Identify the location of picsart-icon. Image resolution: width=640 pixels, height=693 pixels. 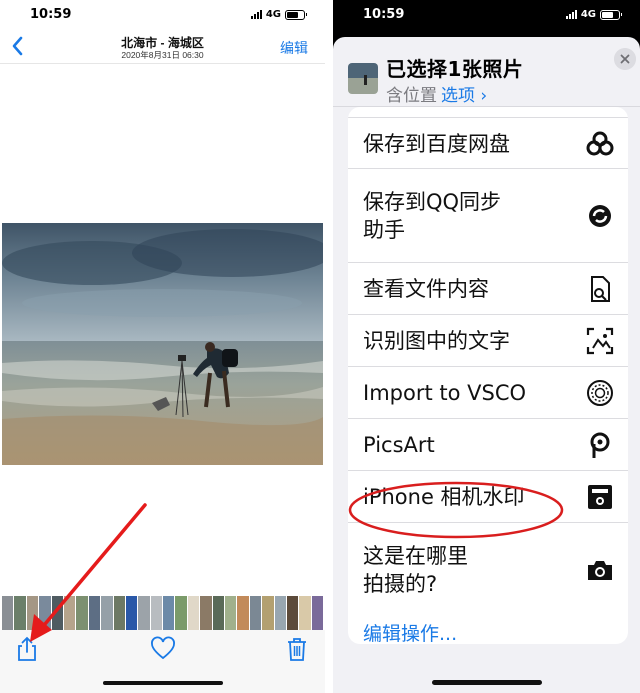
(600, 445).